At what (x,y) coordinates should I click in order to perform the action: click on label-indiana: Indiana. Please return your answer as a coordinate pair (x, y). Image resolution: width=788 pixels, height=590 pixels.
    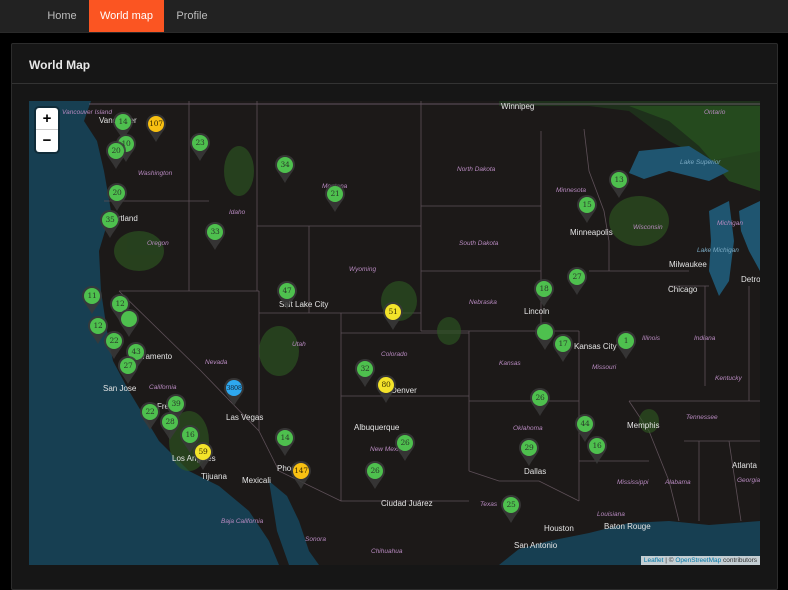
    Looking at the image, I should click on (705, 338).